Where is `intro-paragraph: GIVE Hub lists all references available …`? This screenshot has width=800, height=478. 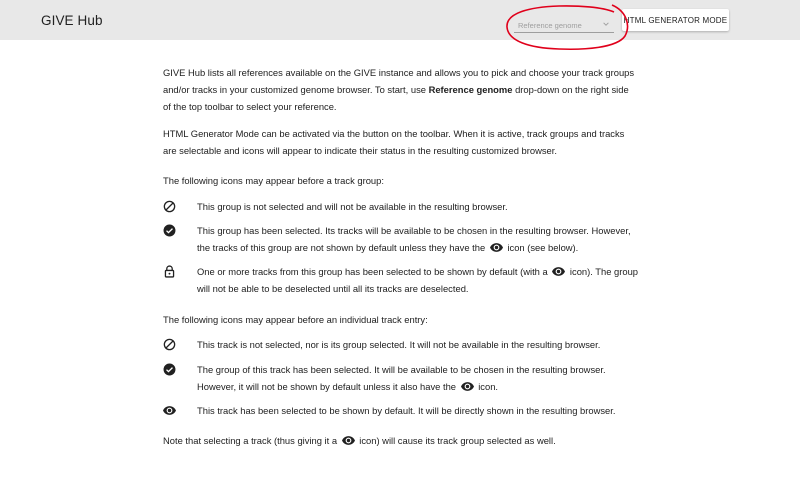 intro-paragraph: GIVE Hub lists all references available … is located at coordinates (399, 89).